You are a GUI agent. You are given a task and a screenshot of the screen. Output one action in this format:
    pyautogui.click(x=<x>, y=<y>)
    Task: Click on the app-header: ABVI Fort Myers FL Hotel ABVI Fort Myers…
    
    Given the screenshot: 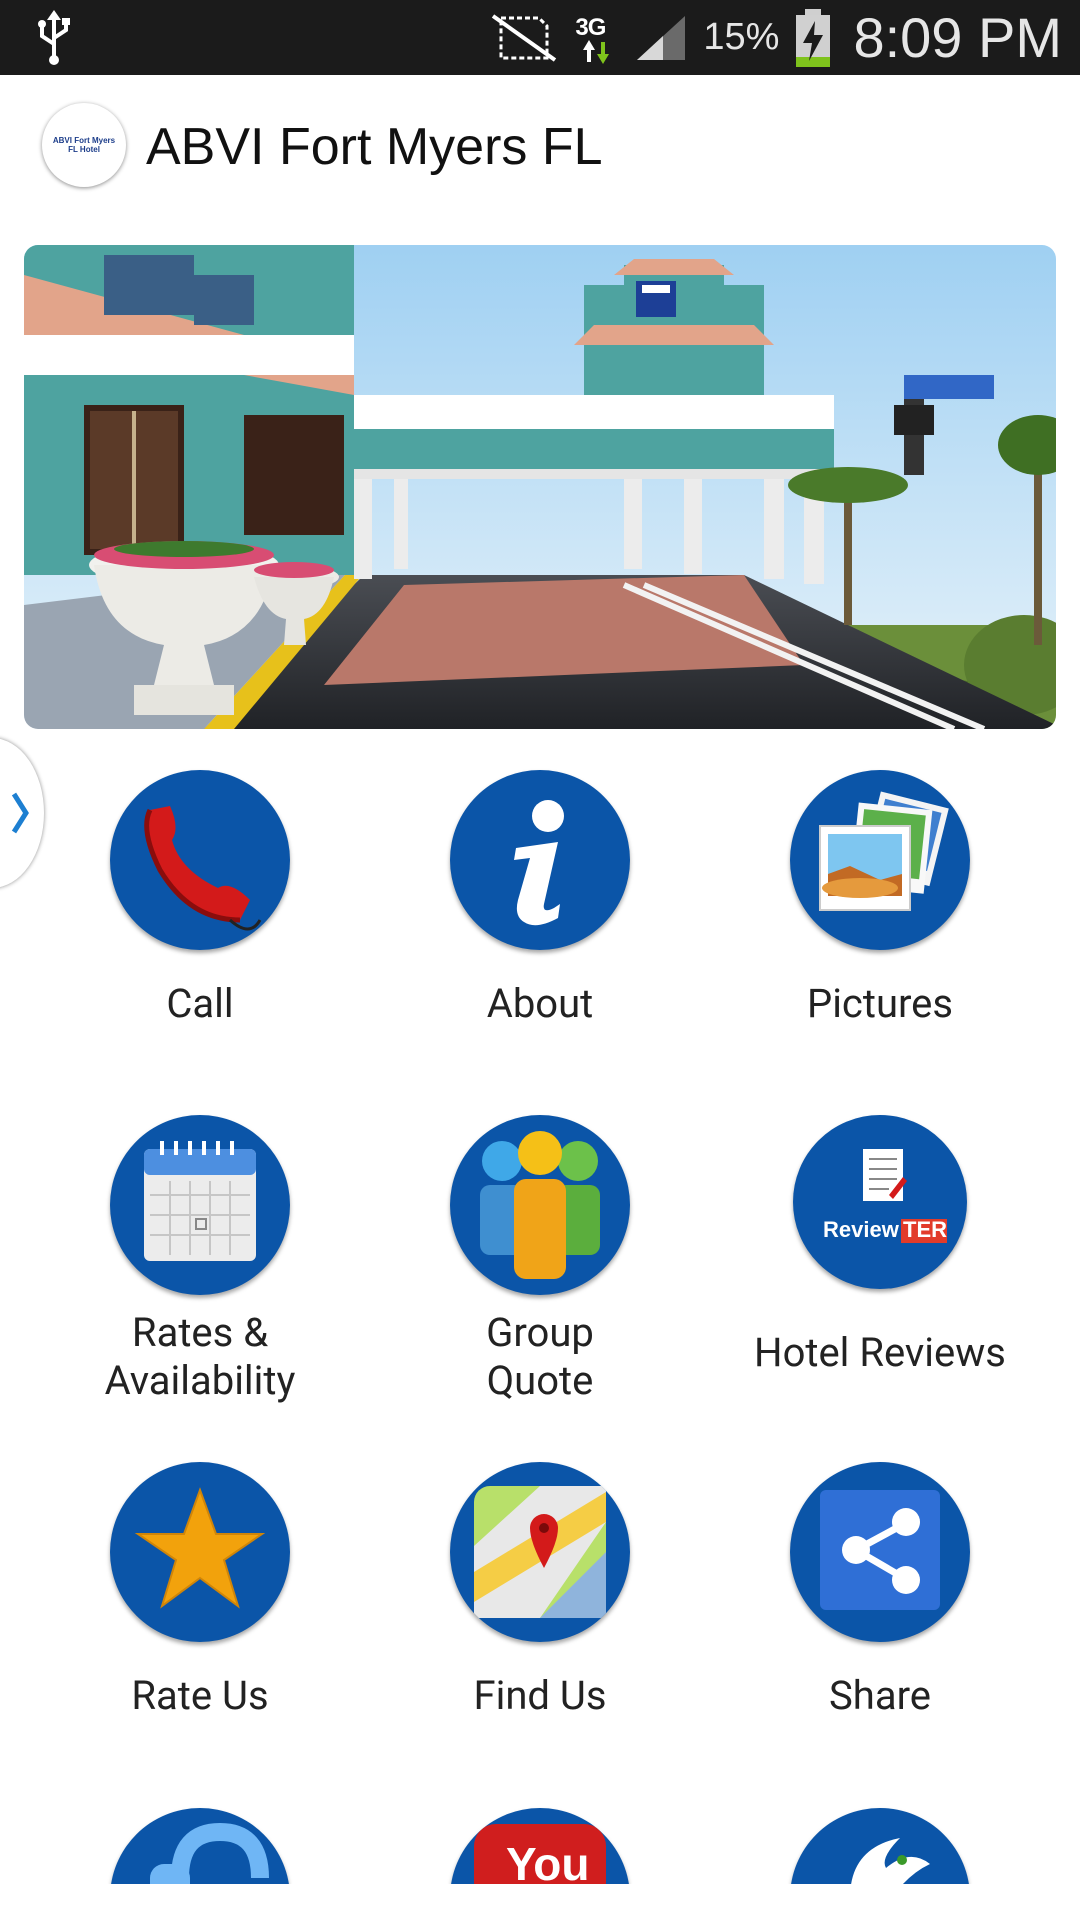 What is the action you would take?
    pyautogui.click(x=540, y=150)
    